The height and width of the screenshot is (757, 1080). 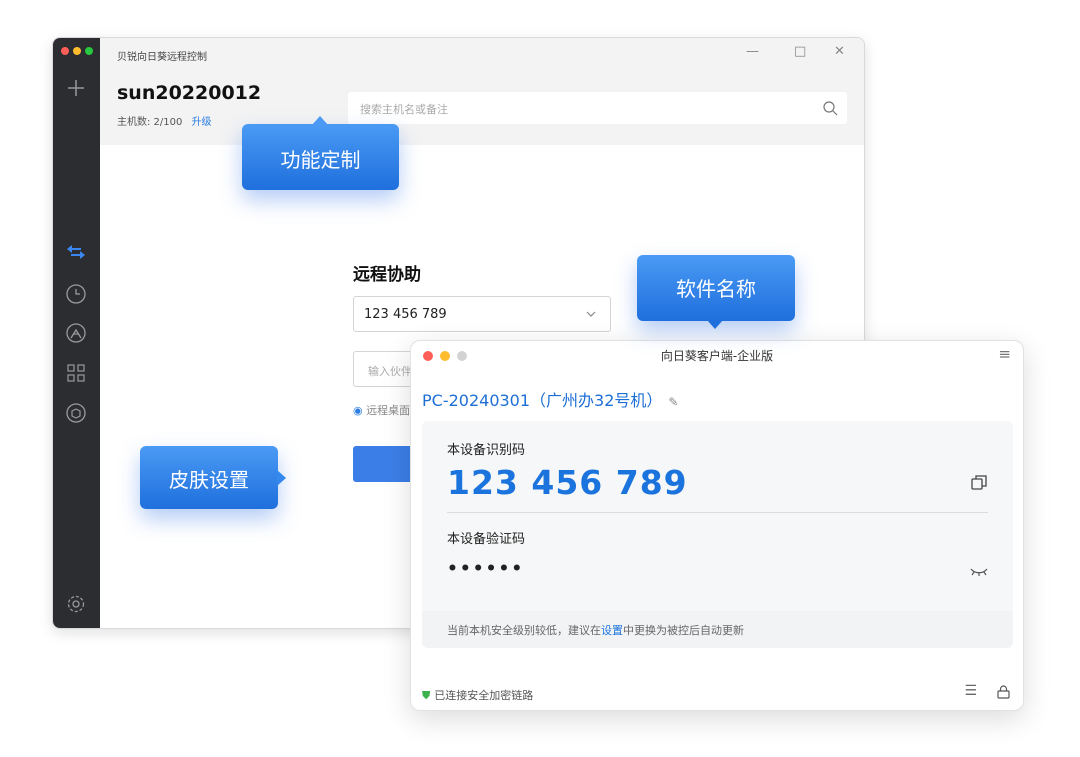 What do you see at coordinates (202, 122) in the screenshot?
I see `upgrade-link: 升级` at bounding box center [202, 122].